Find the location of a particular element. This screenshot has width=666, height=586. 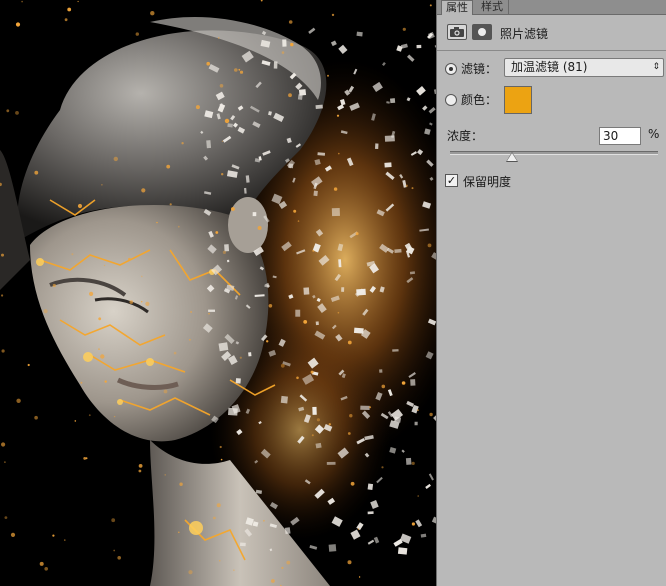

layer-mask-icon is located at coordinates (482, 32).